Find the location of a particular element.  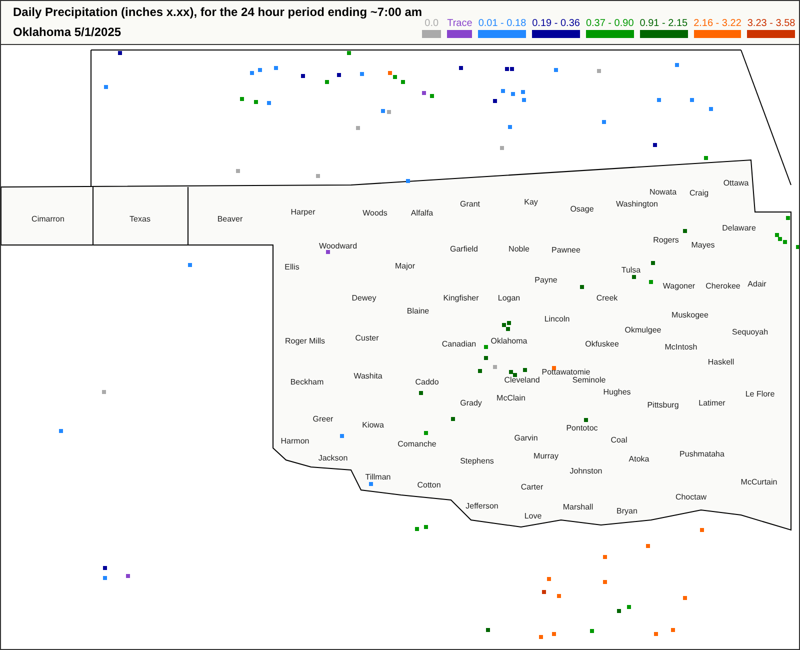

county-label: Blaine is located at coordinates (418, 311).